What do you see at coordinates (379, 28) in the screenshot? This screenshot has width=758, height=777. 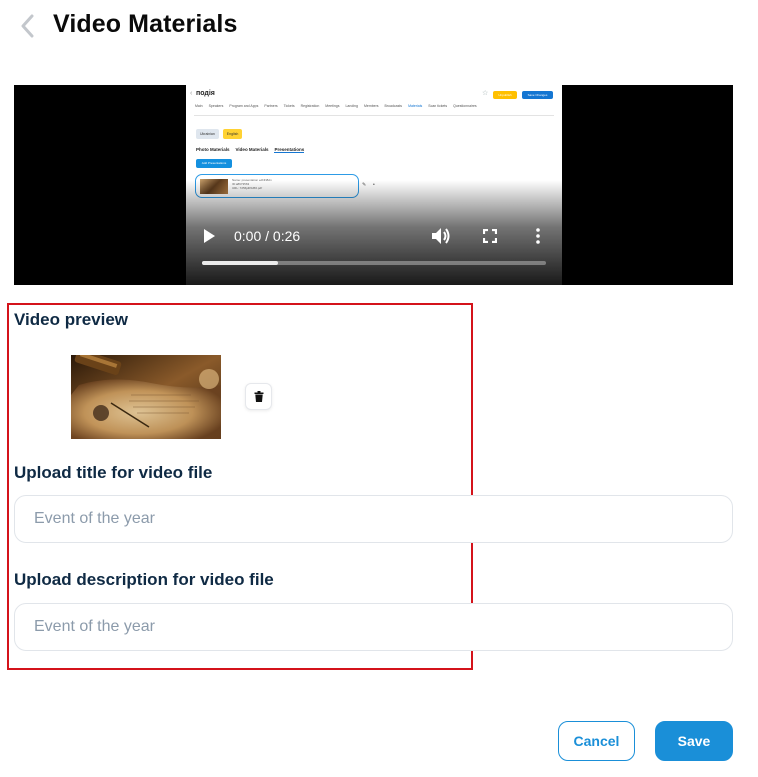 I see `page-header: Video Materials` at bounding box center [379, 28].